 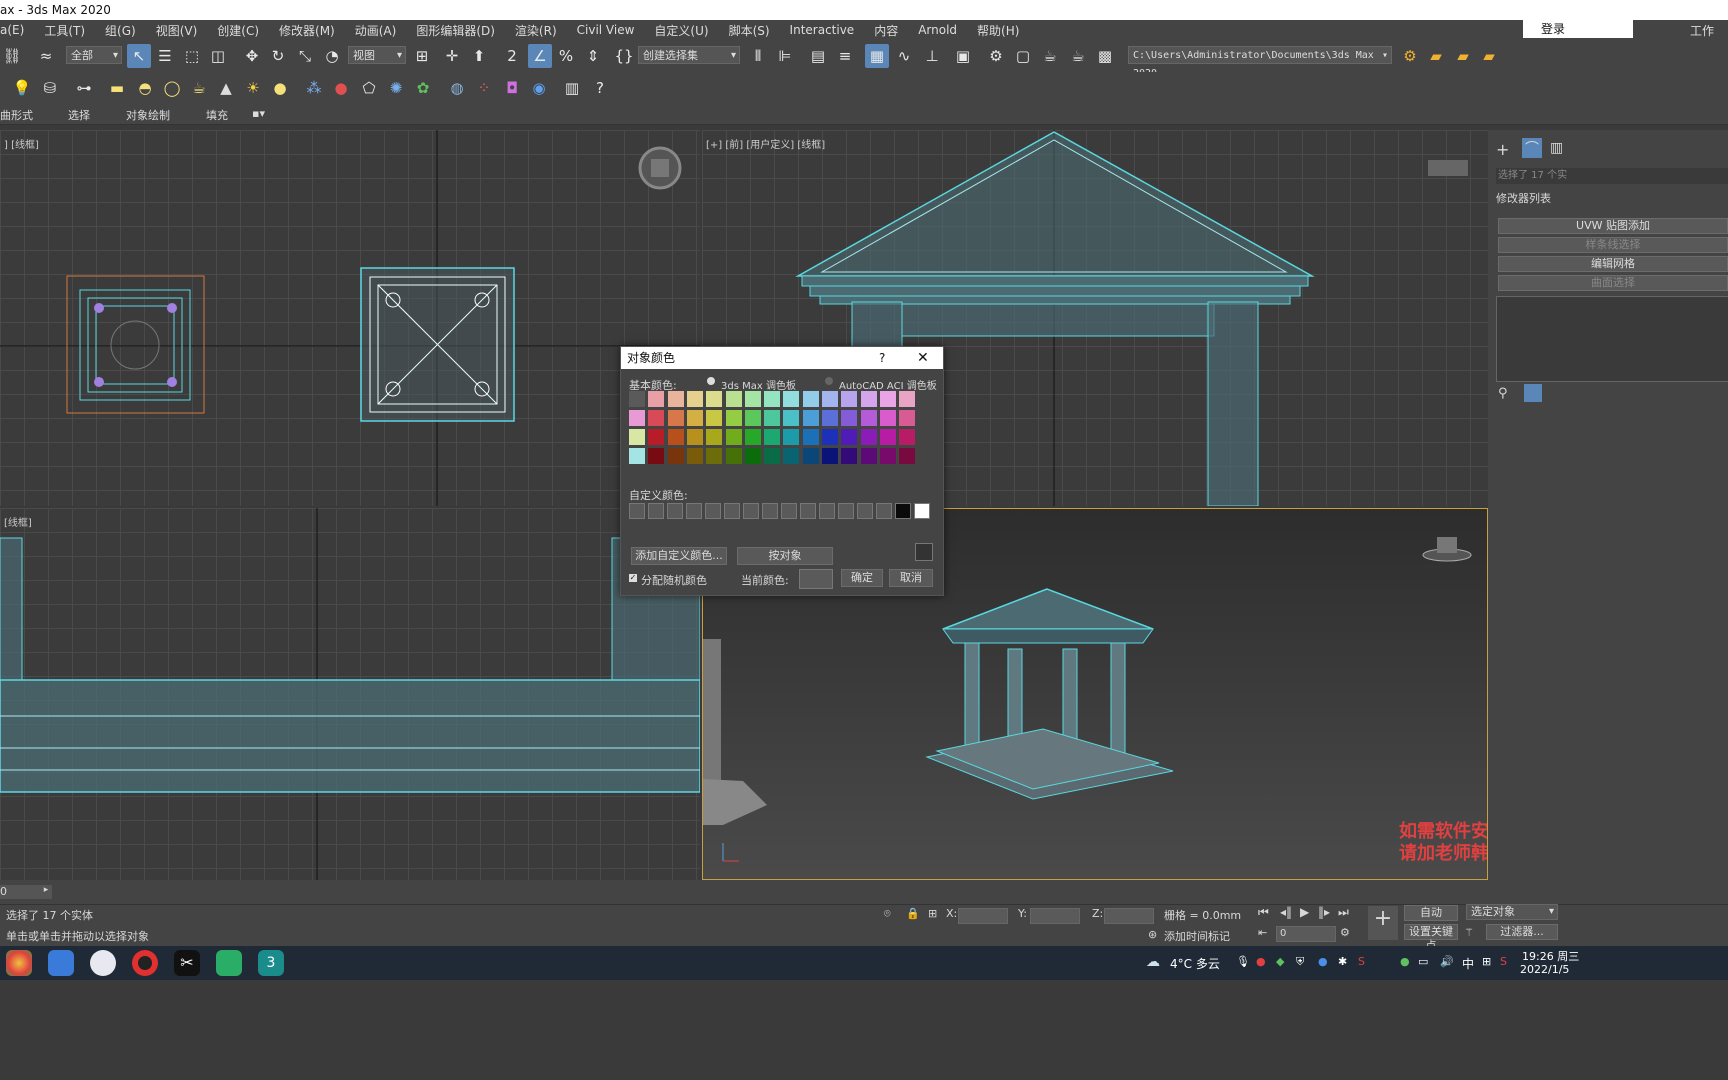 I want to click on set-key-icon: +, so click(x=1383, y=923).